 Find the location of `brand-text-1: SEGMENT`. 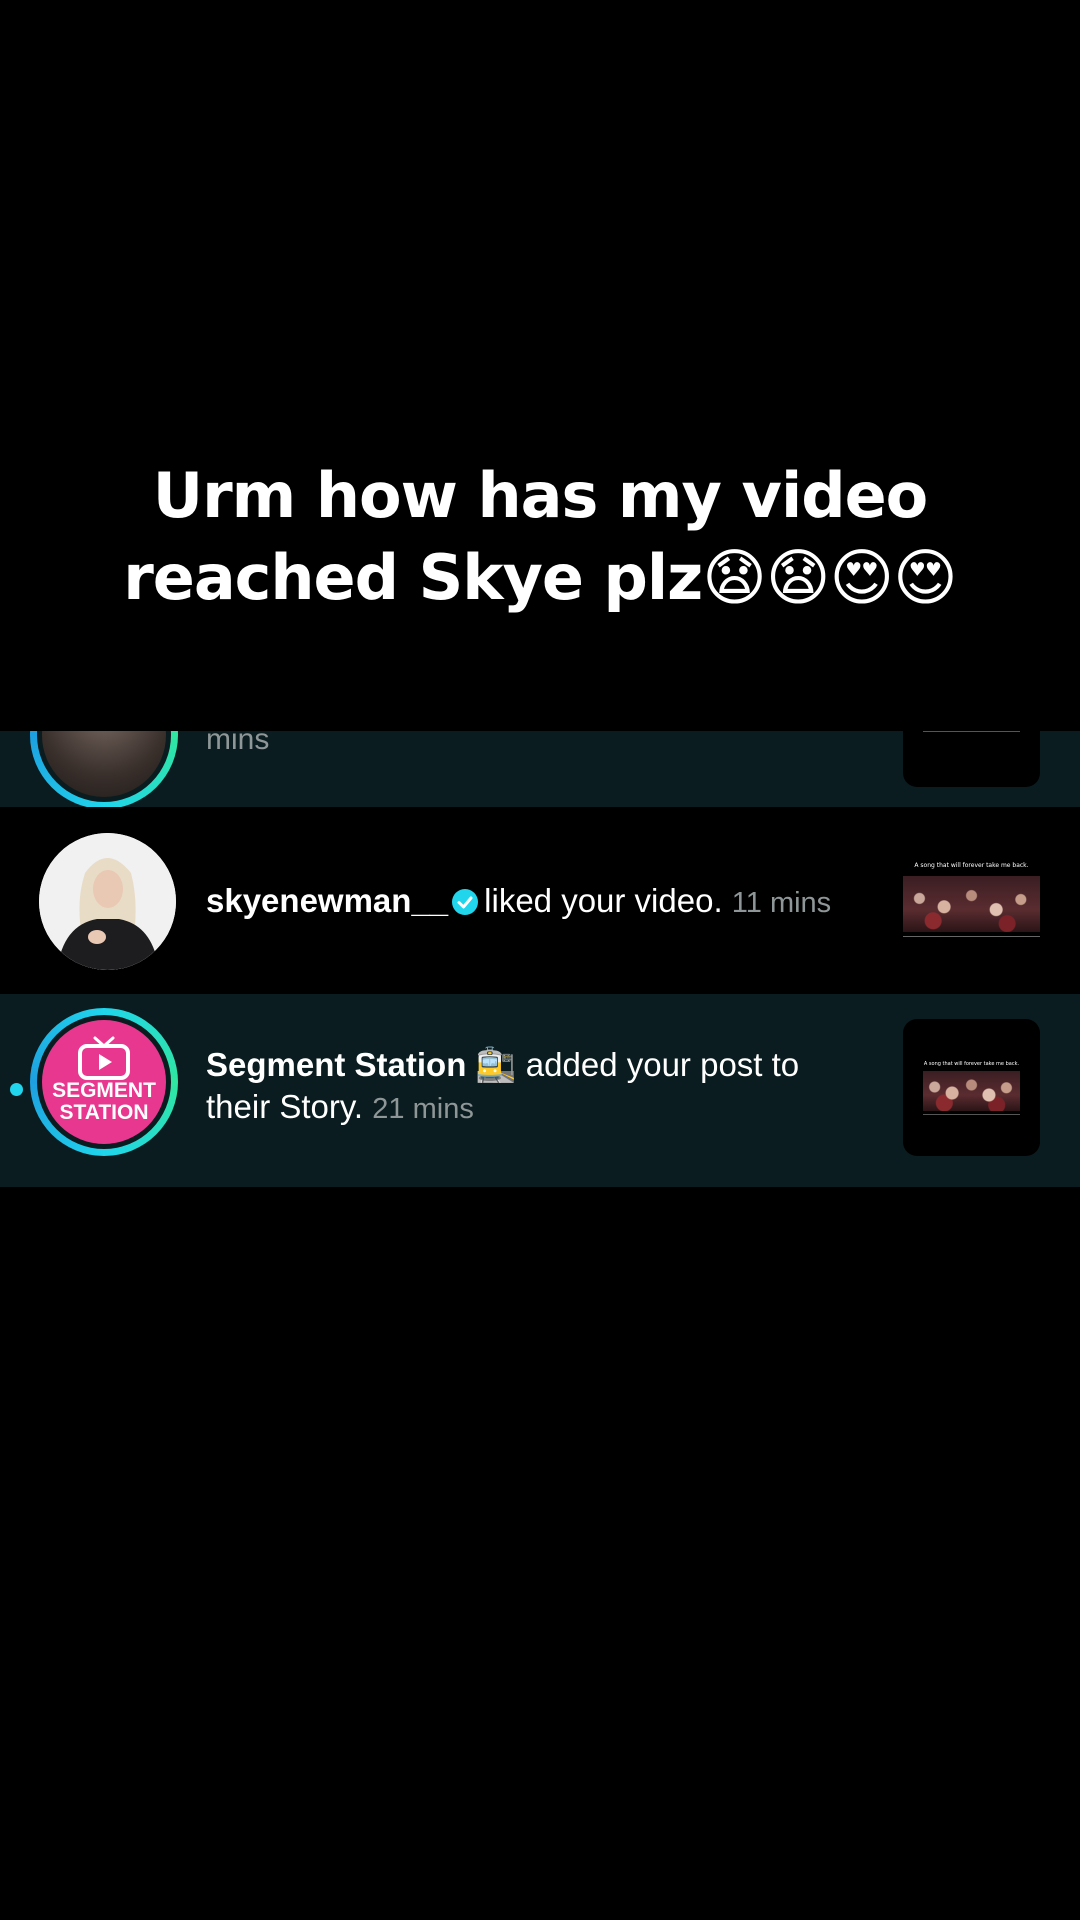

brand-text-1: SEGMENT is located at coordinates (104, 1090).